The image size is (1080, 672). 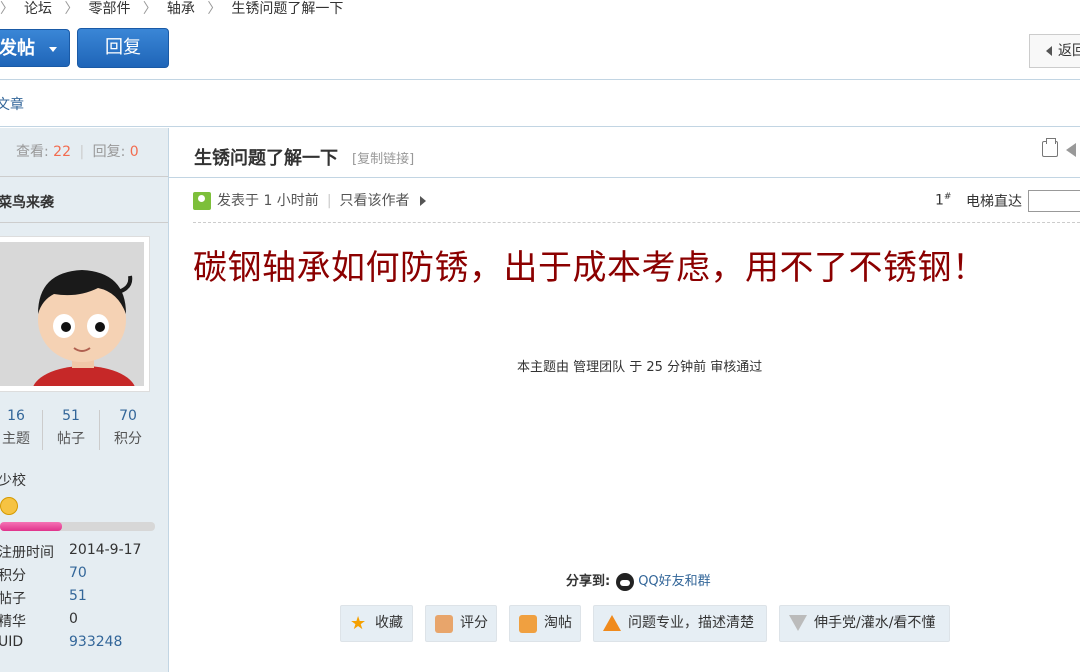 What do you see at coordinates (134, 152) in the screenshot?
I see `replies-count: 0` at bounding box center [134, 152].